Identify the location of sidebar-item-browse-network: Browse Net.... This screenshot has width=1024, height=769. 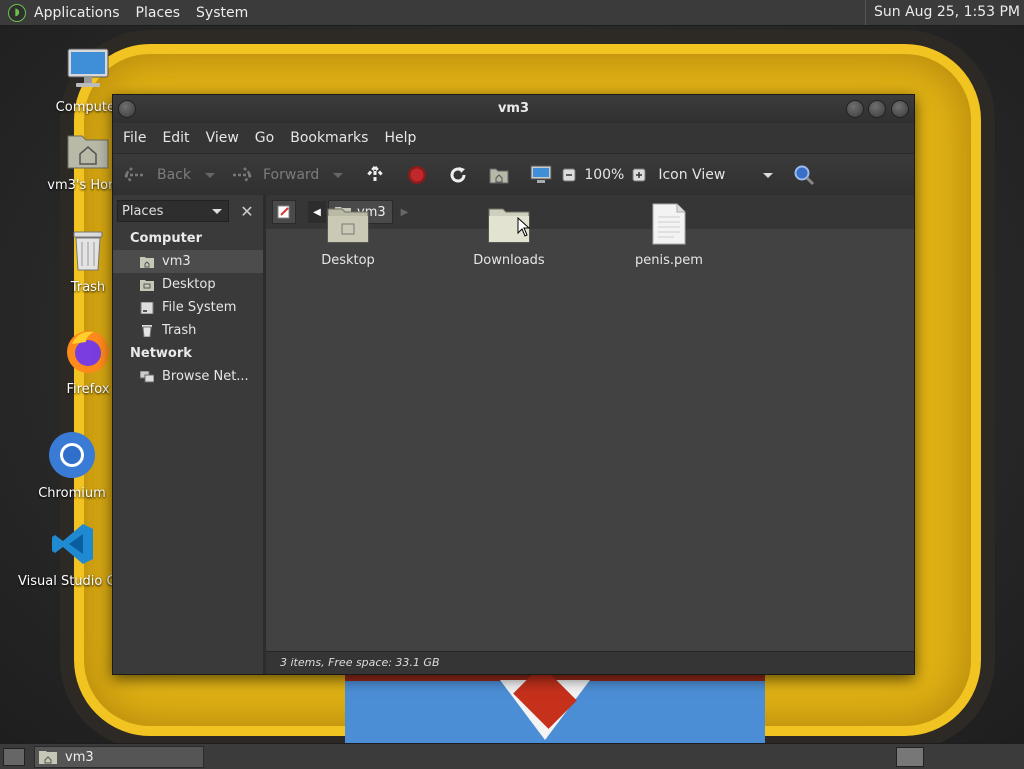
(188, 376).